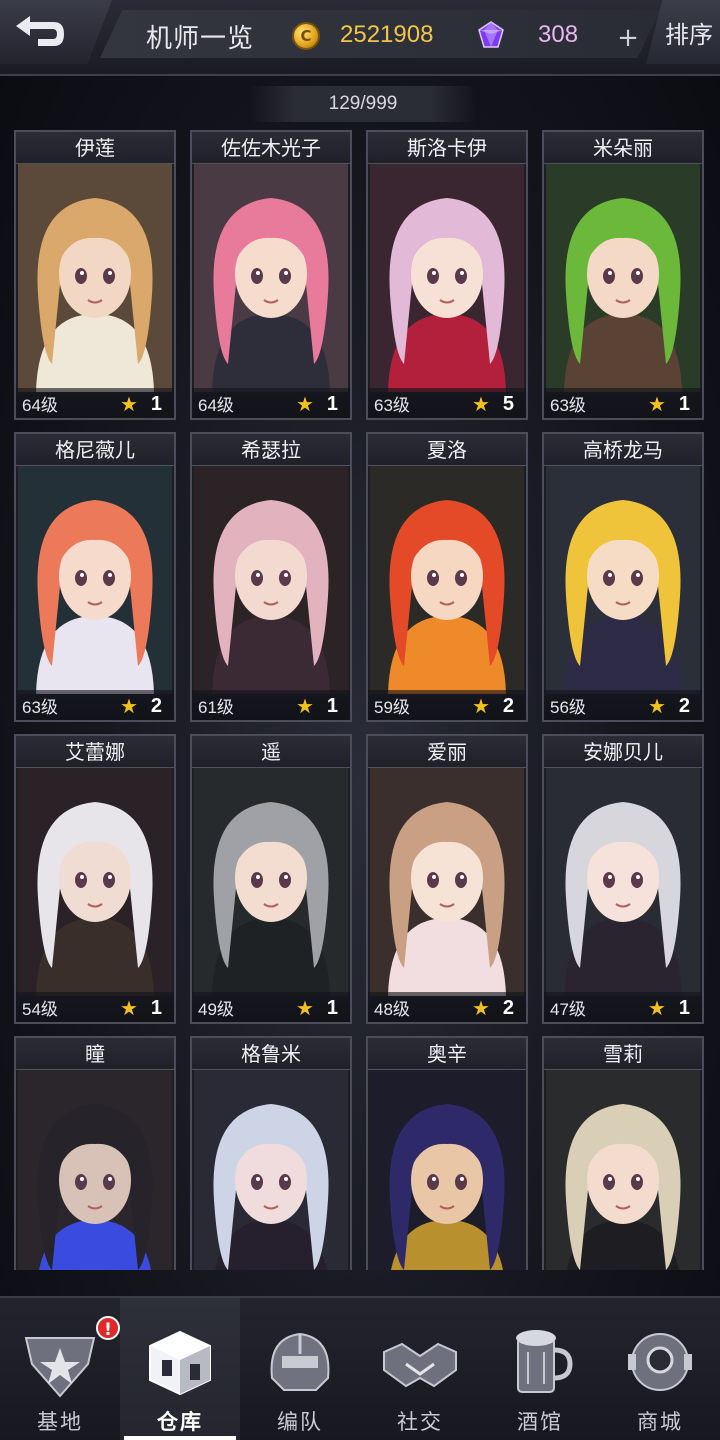 The image size is (720, 1440). I want to click on handshake-icon, so click(420, 1365).